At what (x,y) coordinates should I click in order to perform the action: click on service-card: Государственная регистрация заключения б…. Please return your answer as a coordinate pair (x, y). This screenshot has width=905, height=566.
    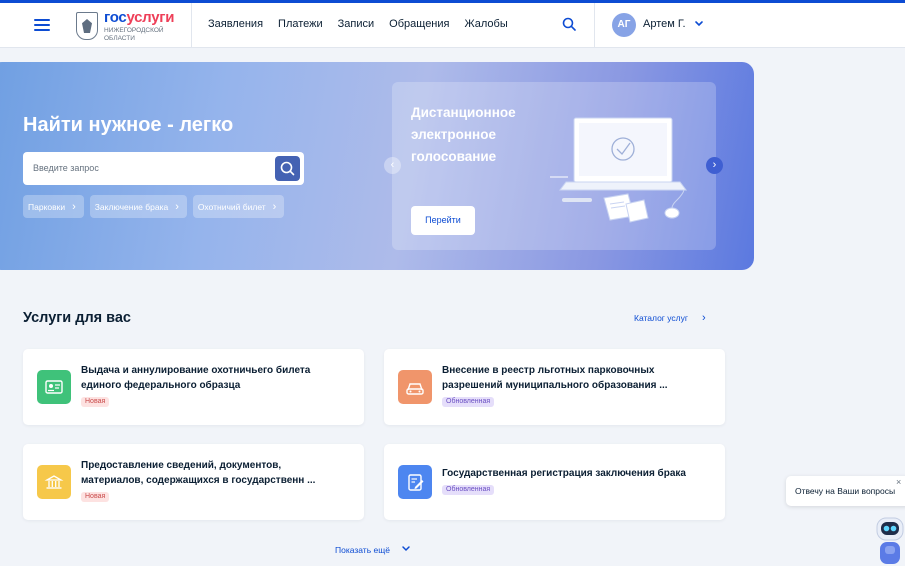
    Looking at the image, I should click on (554, 482).